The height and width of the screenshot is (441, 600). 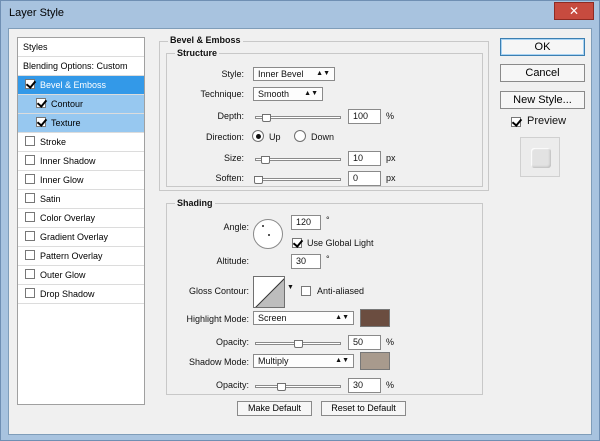 I want to click on ok-button: OK, so click(x=542, y=47).